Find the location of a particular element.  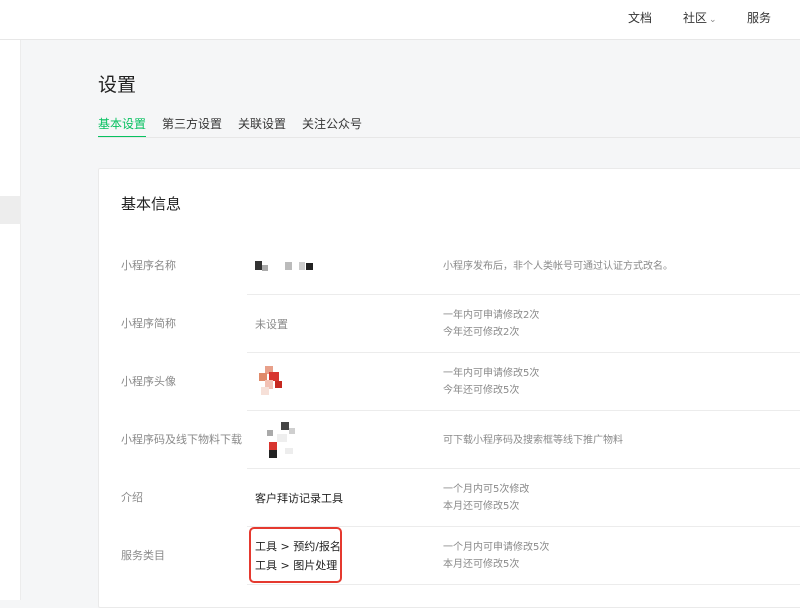

row-description-line: 一个月内可5次修改 is located at coordinates (486, 489).